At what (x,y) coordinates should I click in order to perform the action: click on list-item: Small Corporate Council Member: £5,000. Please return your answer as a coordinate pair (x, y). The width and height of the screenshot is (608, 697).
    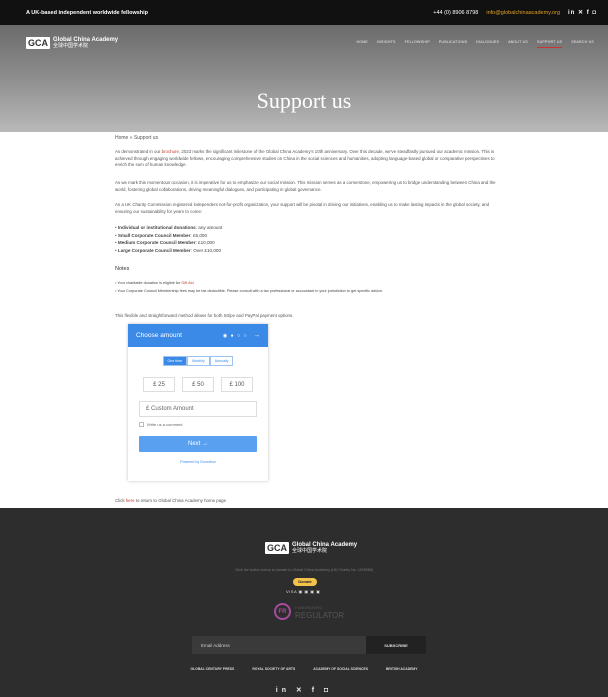
    Looking at the image, I should click on (307, 235).